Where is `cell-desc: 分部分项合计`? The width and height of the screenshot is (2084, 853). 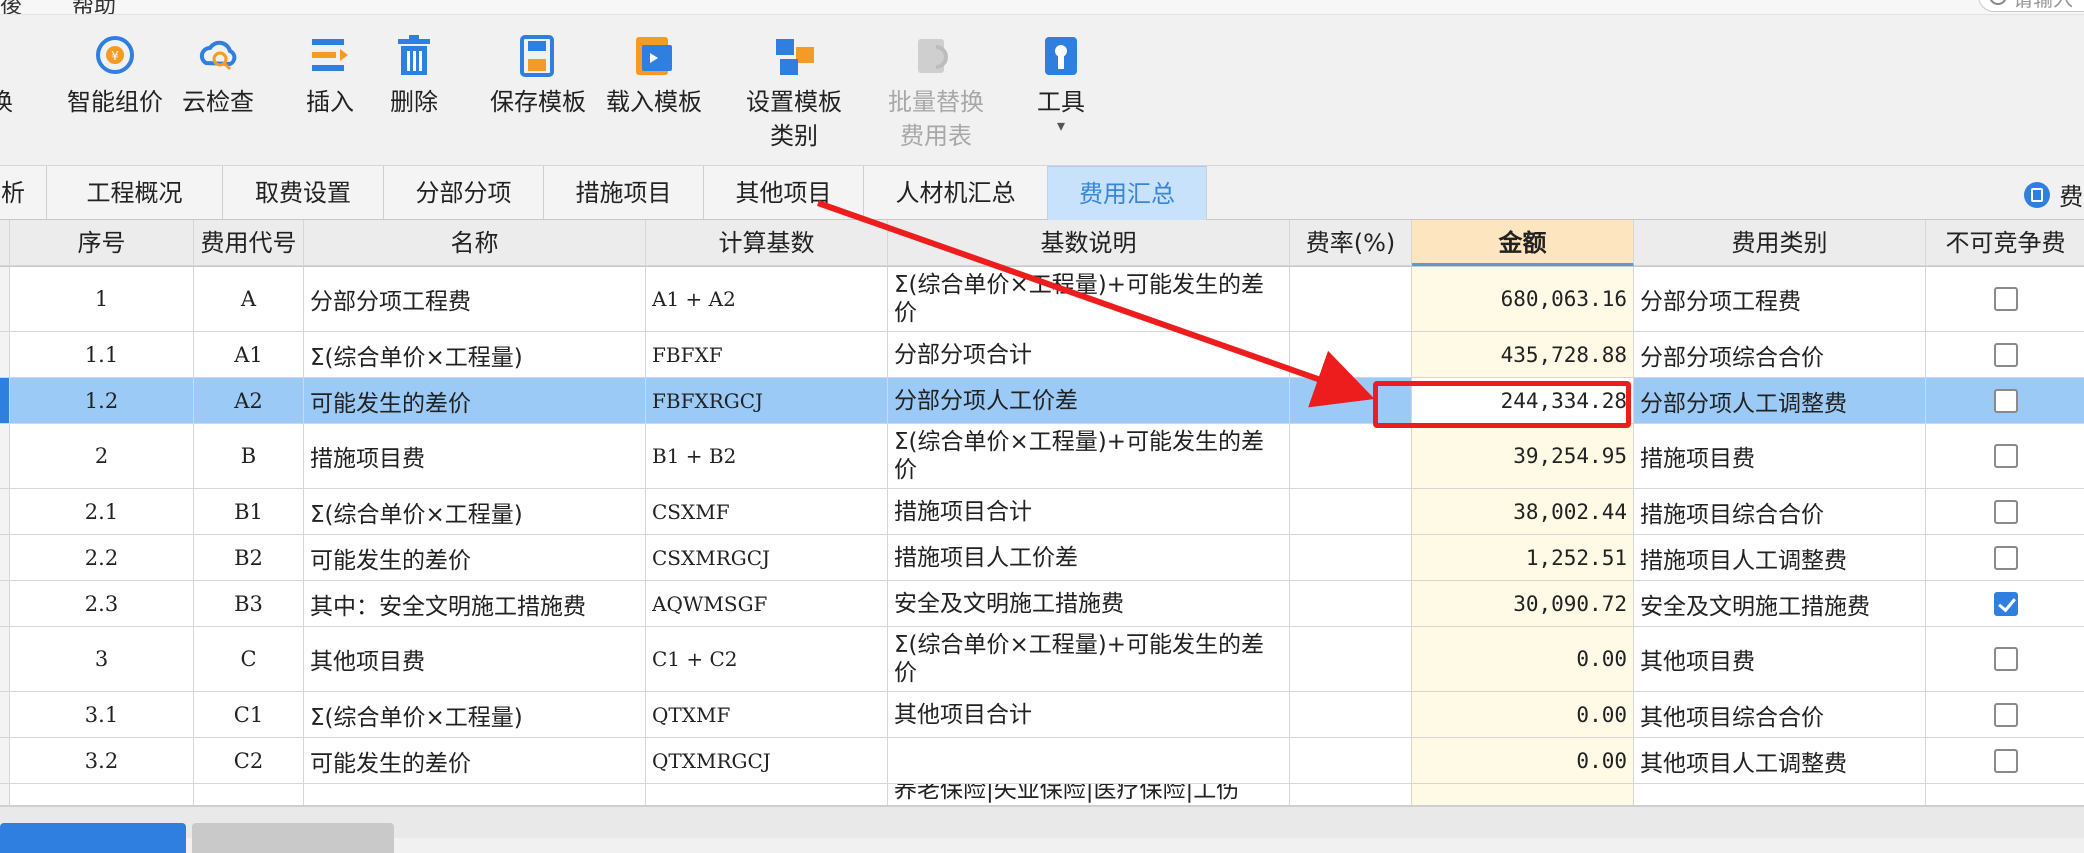 cell-desc: 分部分项合计 is located at coordinates (1089, 355).